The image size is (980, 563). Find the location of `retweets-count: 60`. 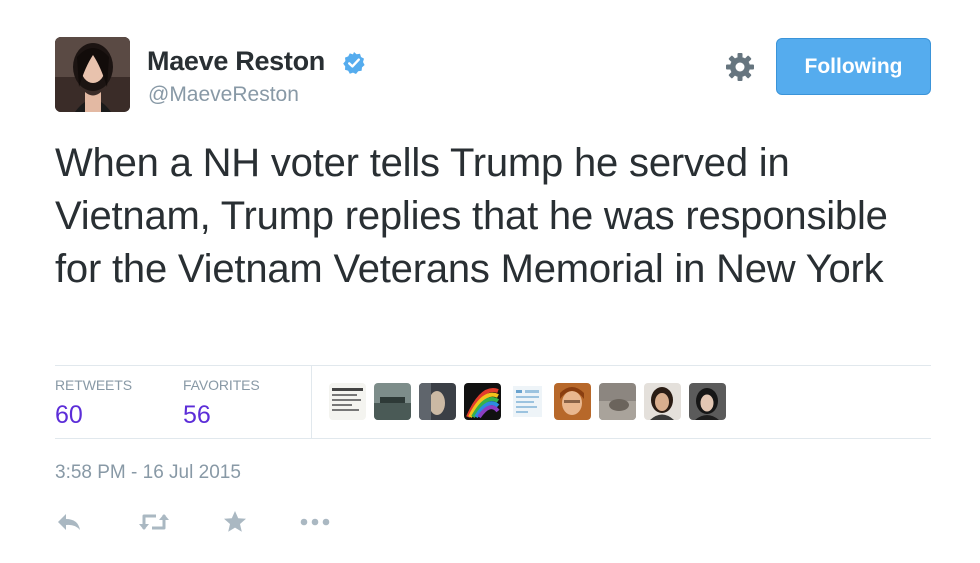

retweets-count: 60 is located at coordinates (69, 415).